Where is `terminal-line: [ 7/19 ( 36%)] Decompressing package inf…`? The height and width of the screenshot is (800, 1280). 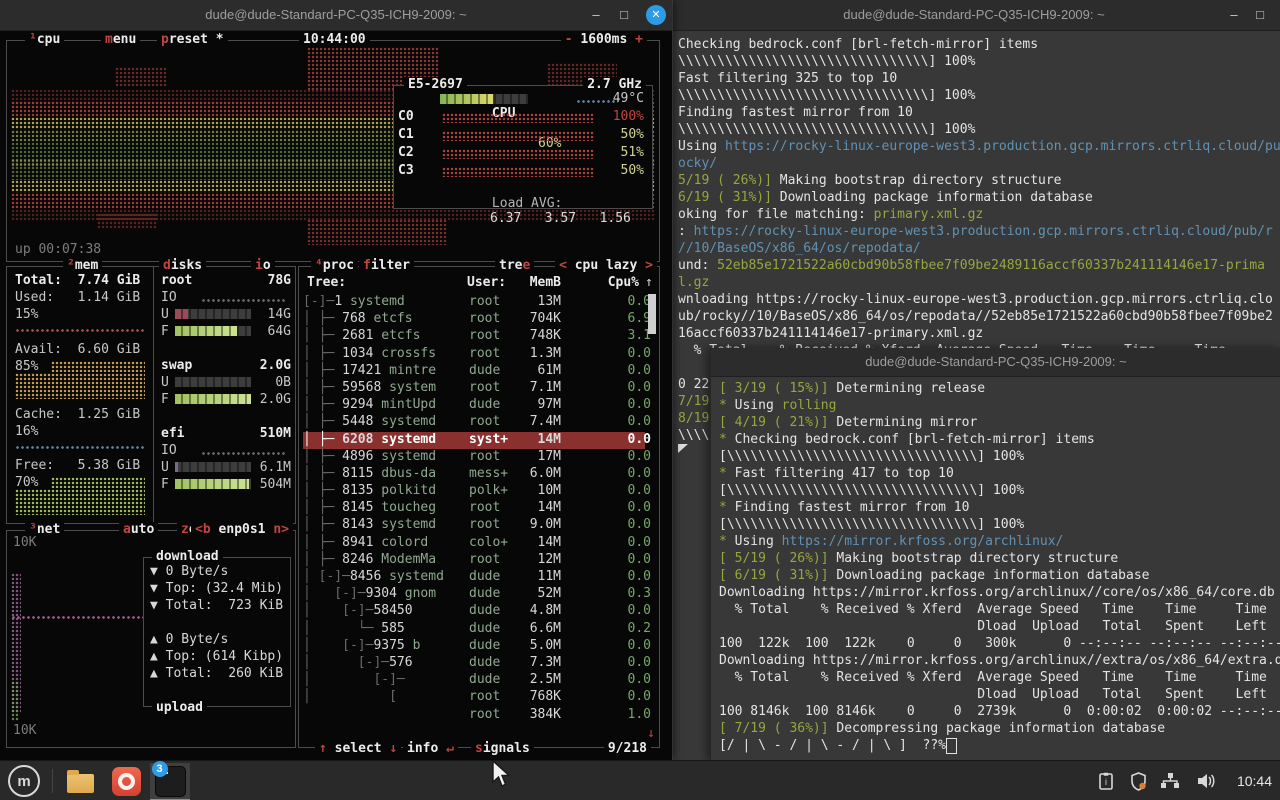 terminal-line: [ 7/19 ( 36%)] Decompressing package inf… is located at coordinates (942, 728).